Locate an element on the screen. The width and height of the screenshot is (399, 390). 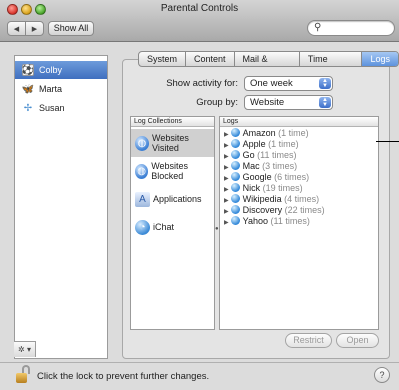
log-row-mac: ▶ Mac (3 times) is located at coordinates (260, 166).